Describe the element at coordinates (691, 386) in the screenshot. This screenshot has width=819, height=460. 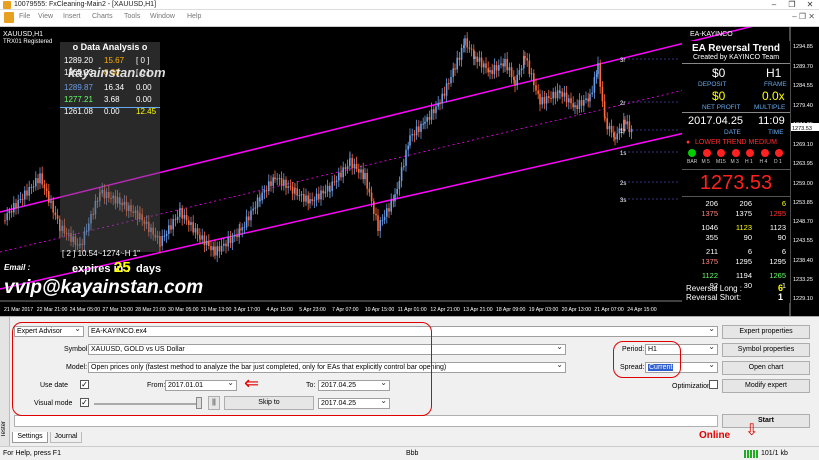
I see `optimization-label: Optimization` at that location.